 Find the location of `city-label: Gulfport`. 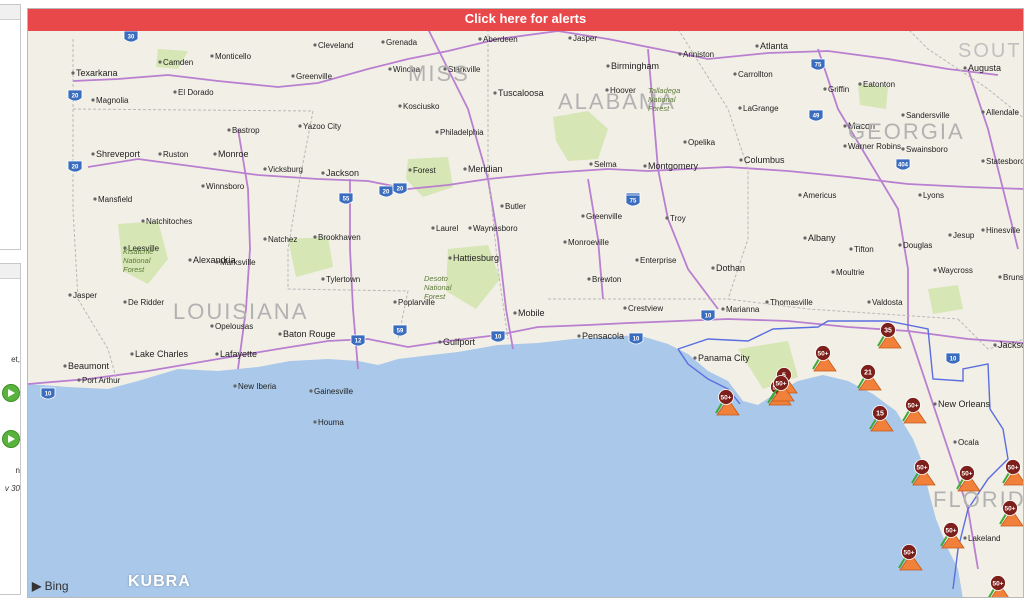

city-label: Gulfport is located at coordinates (459, 342).